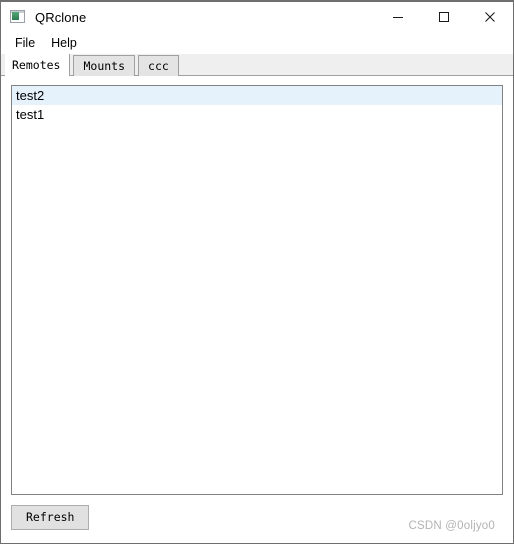  Describe the element at coordinates (64, 43) in the screenshot. I see `menu-item-help: Help` at that location.